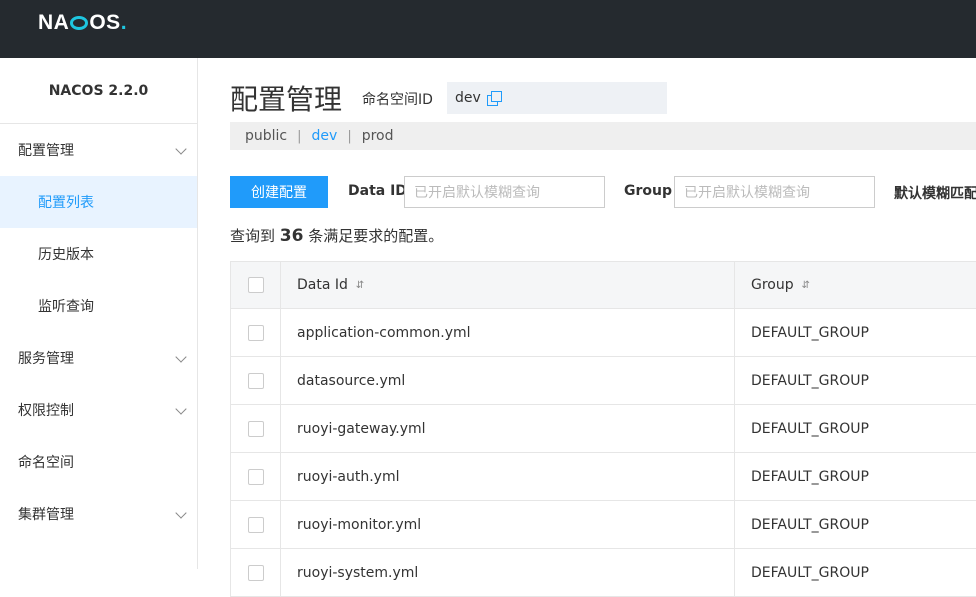 Image resolution: width=976 pixels, height=597 pixels. Describe the element at coordinates (46, 411) in the screenshot. I see `sidebar-item-label: 权限控制` at that location.